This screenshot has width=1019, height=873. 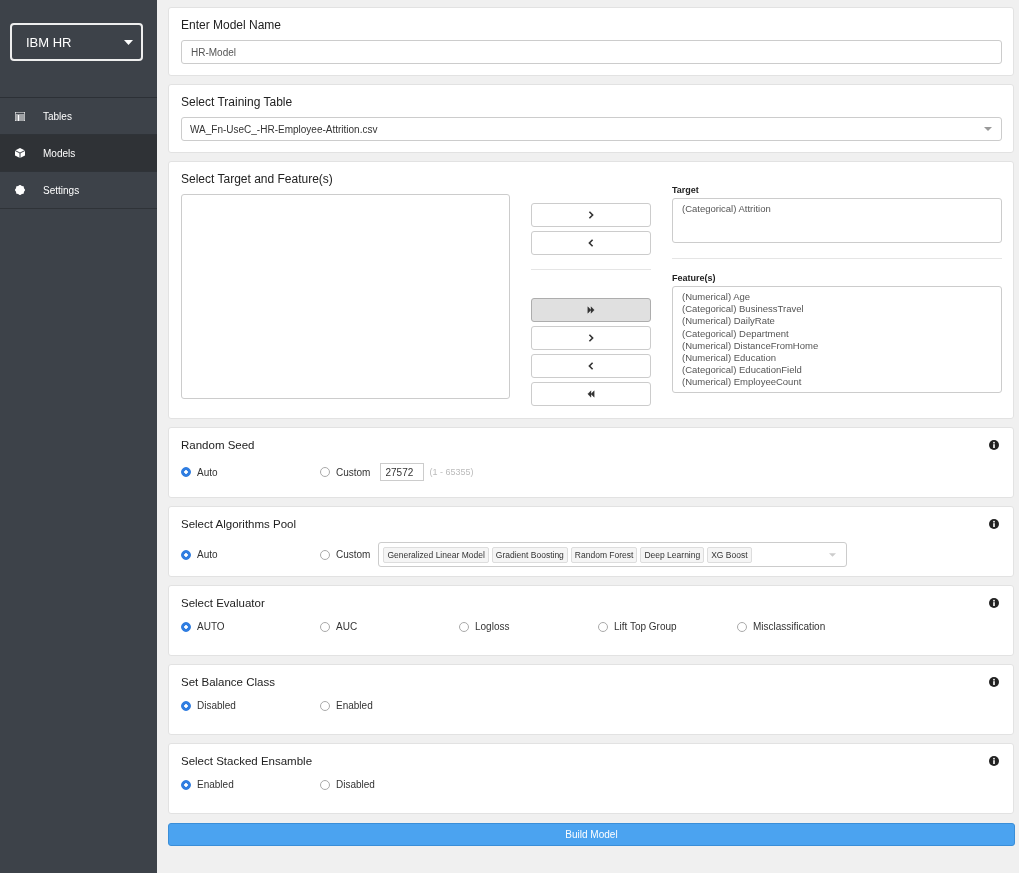 I want to click on algorithm-tag: Random Forest, so click(x=604, y=554).